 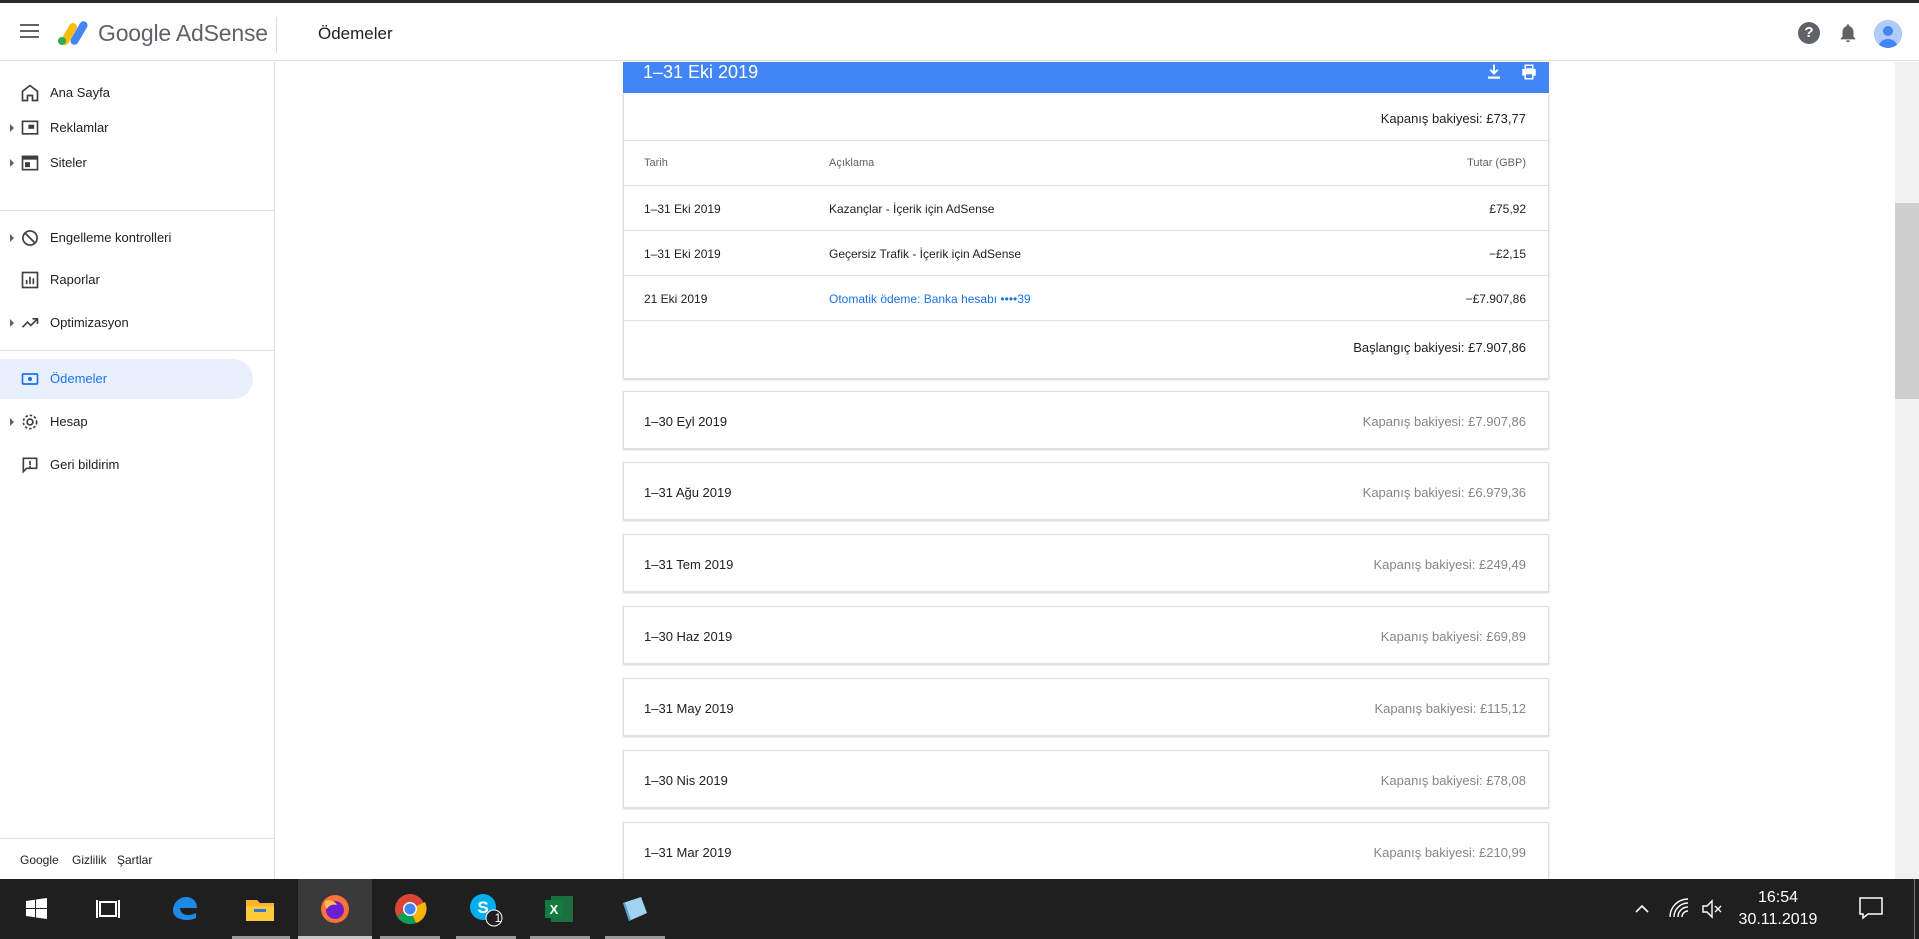 What do you see at coordinates (688, 636) in the screenshot?
I see `month-period: 1–30 Haz 2019` at bounding box center [688, 636].